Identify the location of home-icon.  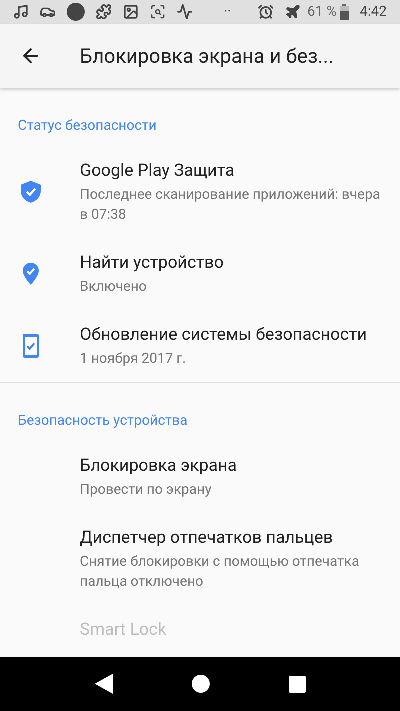
(201, 684).